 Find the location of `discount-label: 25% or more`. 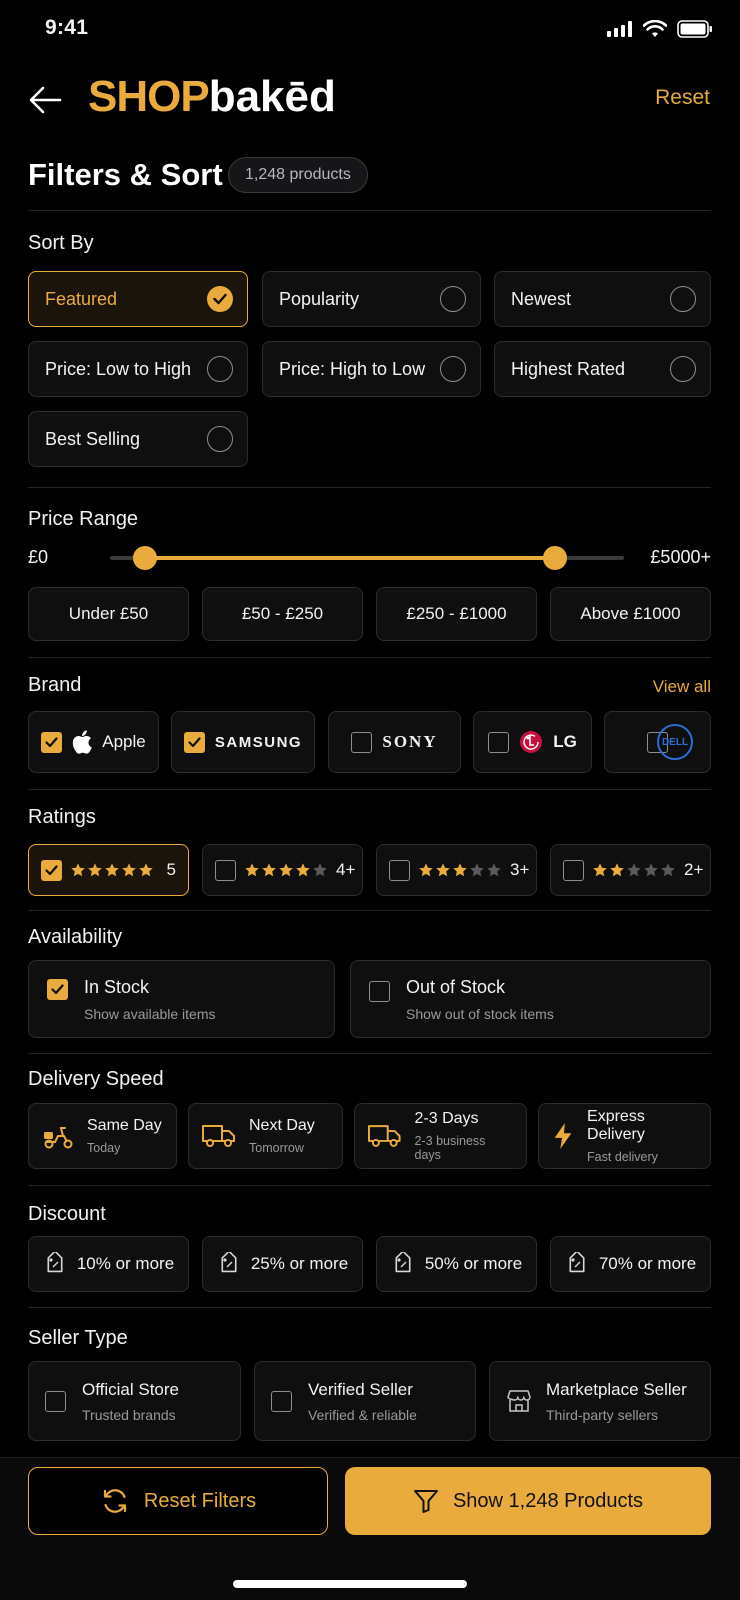

discount-label: 25% or more is located at coordinates (299, 1263).